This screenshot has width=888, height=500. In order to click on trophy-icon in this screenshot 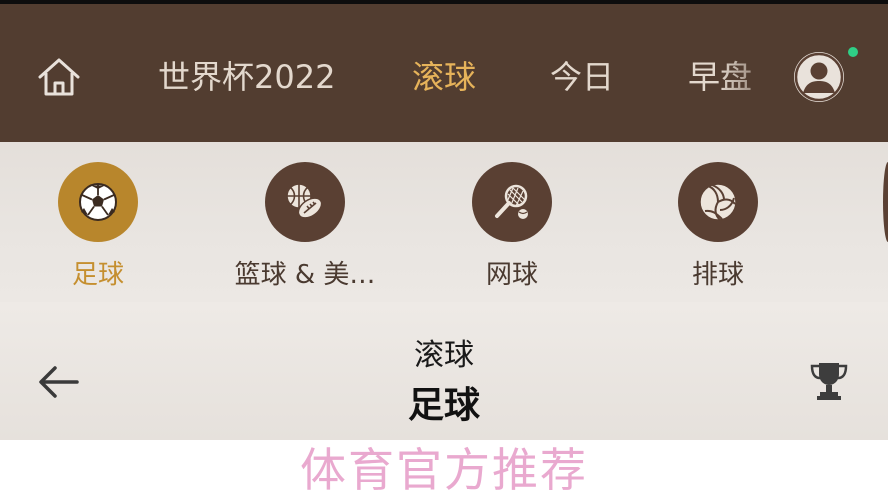, I will do `click(829, 381)`.